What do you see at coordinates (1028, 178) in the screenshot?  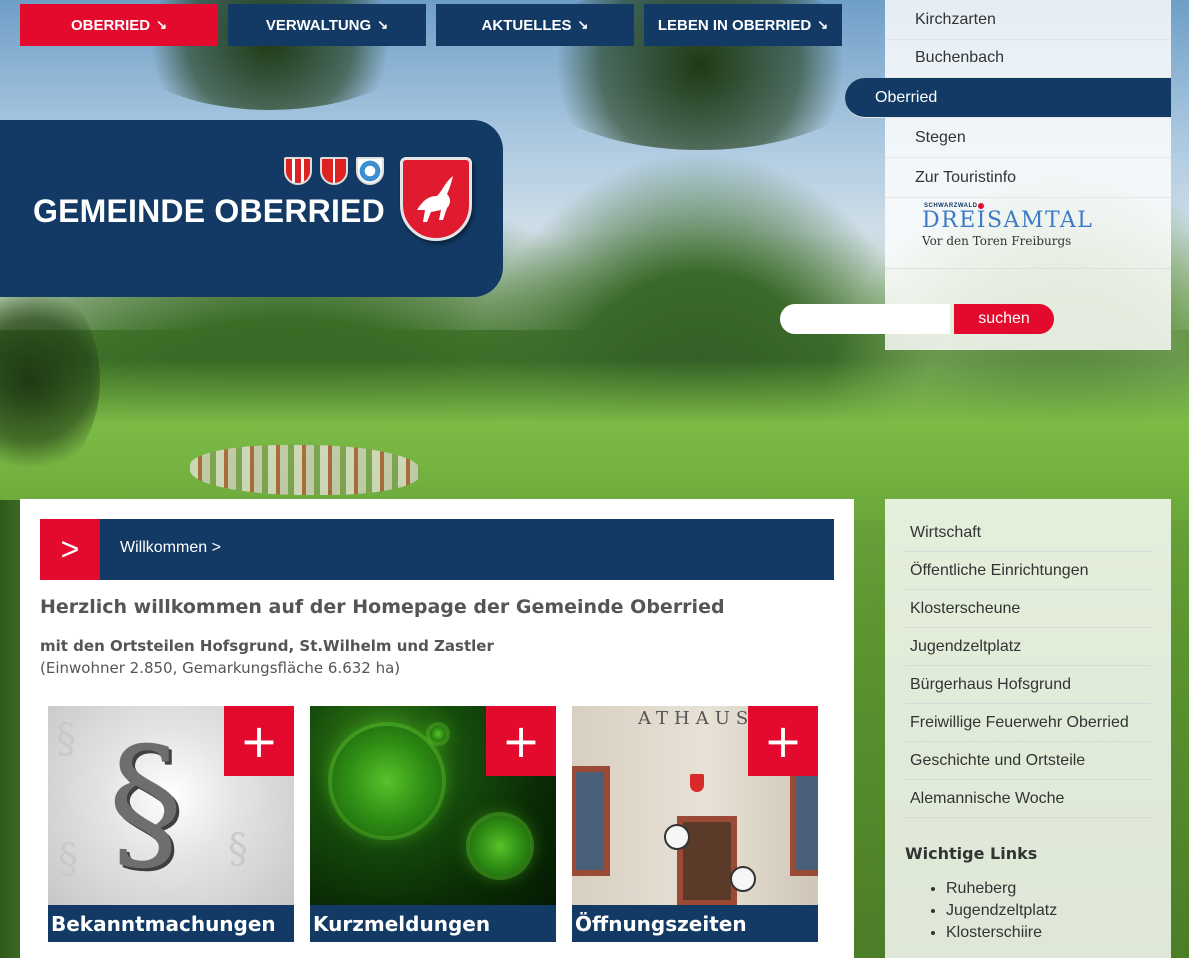 I see `partner-link-touristinfo: Zur Touristinfo` at bounding box center [1028, 178].